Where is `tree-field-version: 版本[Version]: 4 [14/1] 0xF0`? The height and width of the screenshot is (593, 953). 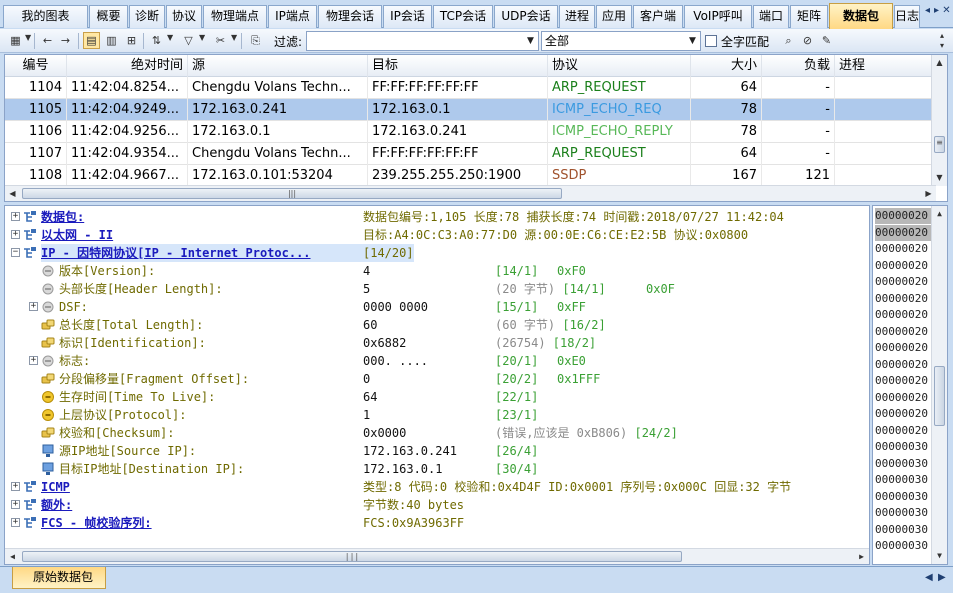
tree-field-version: 版本[Version]: 4 [14/1] 0xF0 is located at coordinates (437, 271).